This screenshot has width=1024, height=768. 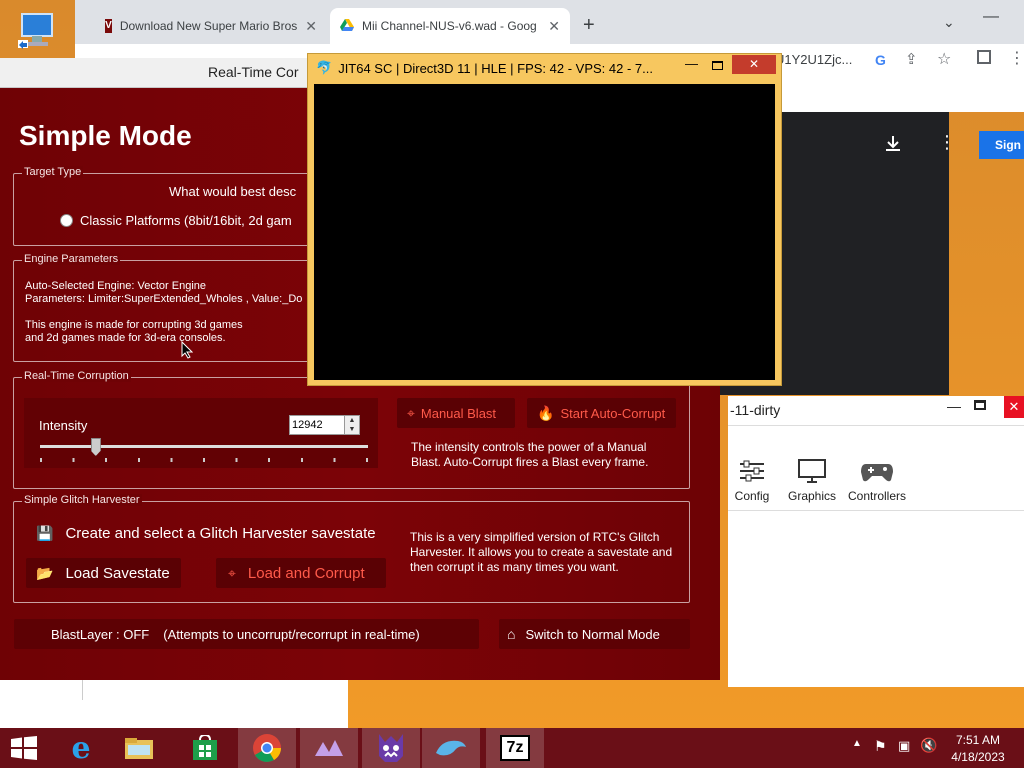 I want to click on group-legend: Target Type, so click(x=53, y=172).